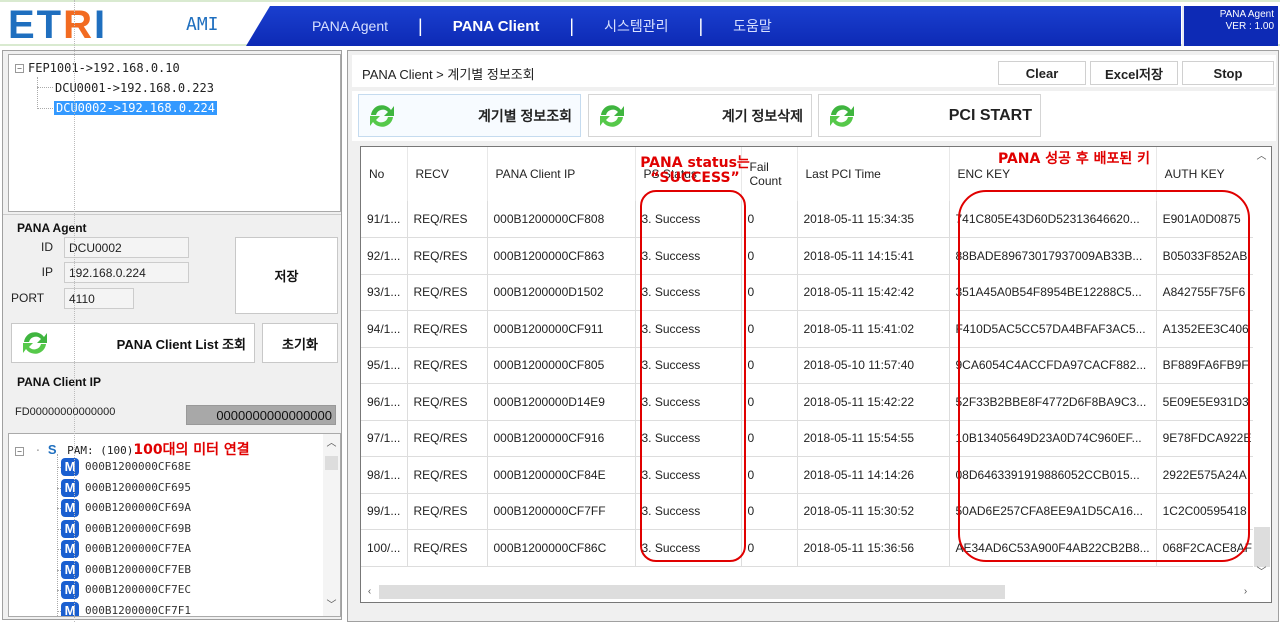 The height and width of the screenshot is (622, 1280). What do you see at coordinates (126, 508) in the screenshot?
I see `meter-item: M 000B1200000CF69A` at bounding box center [126, 508].